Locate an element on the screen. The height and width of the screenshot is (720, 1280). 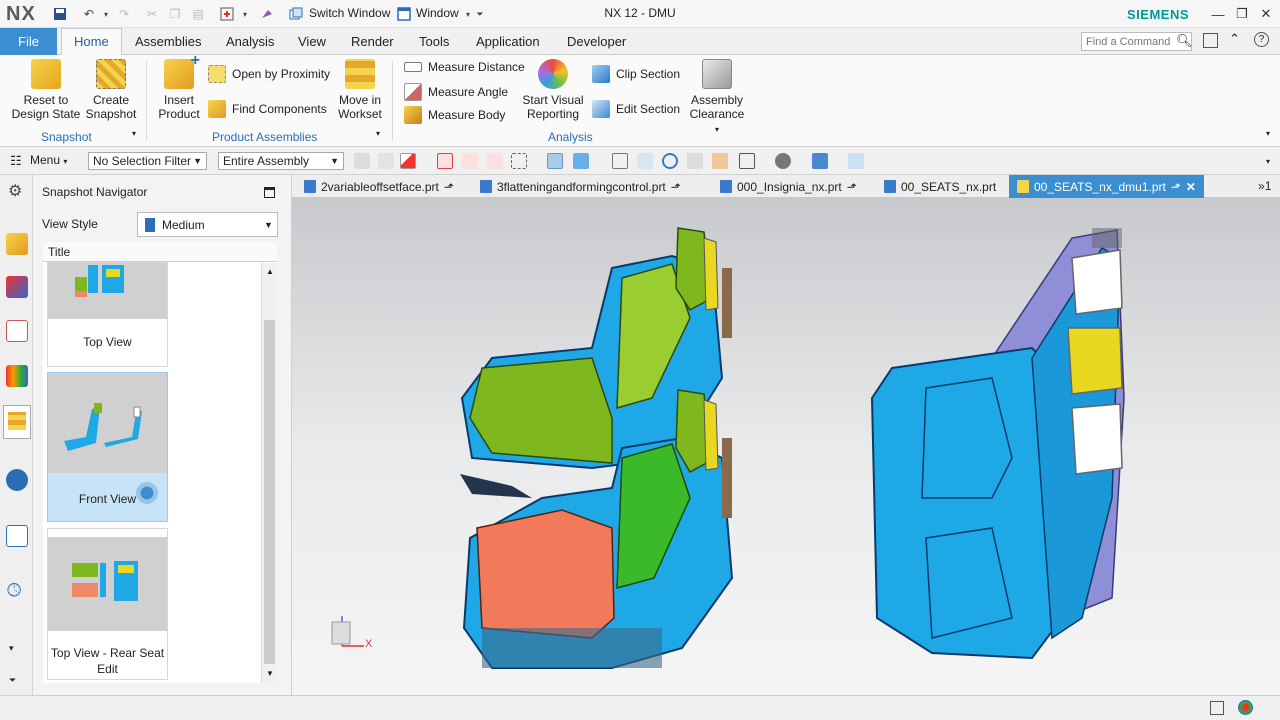
status-indicator-icon is located at coordinates (1245, 707).